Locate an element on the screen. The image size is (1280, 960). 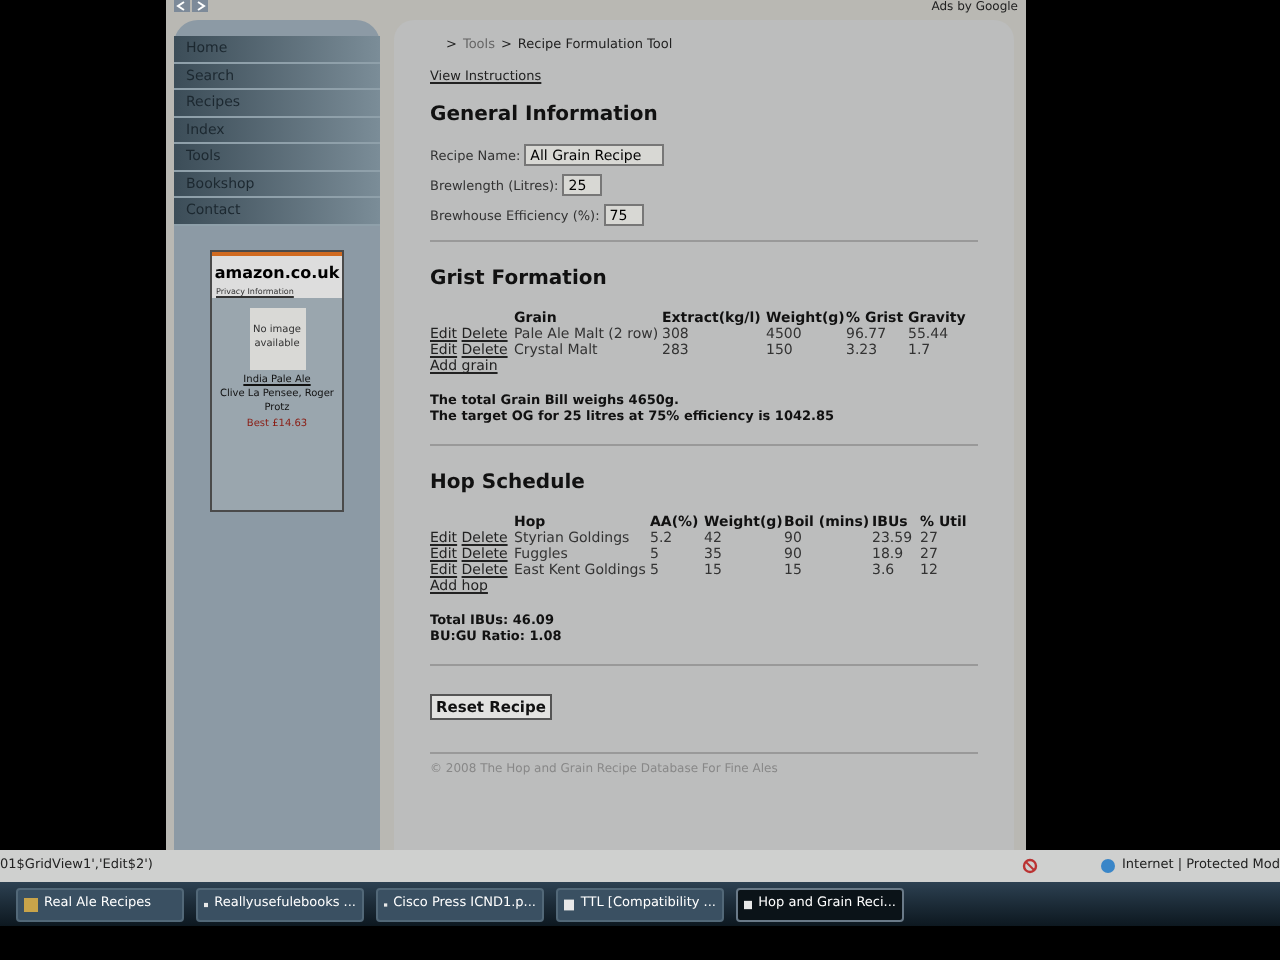
forward-arrow-icon is located at coordinates (200, 6).